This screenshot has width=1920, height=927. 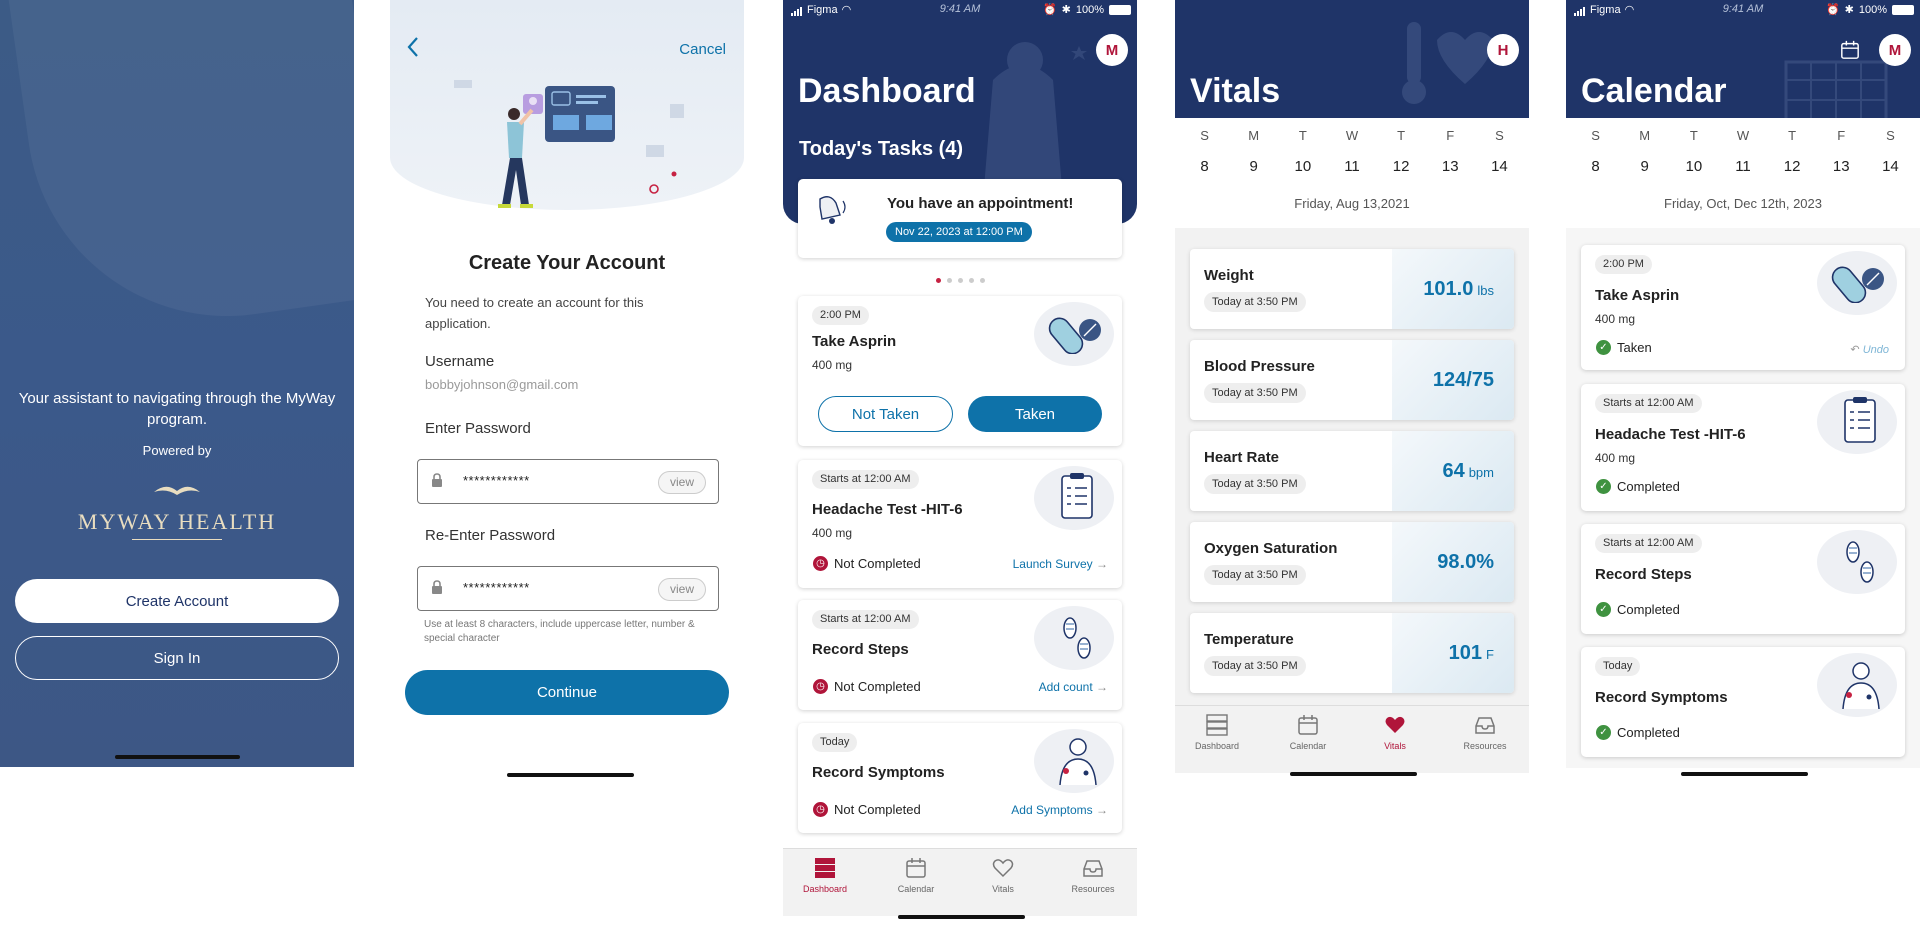 I want to click on vital-card: Heart Rate Today at 3:50 PM 64 bpm, so click(x=1352, y=471).